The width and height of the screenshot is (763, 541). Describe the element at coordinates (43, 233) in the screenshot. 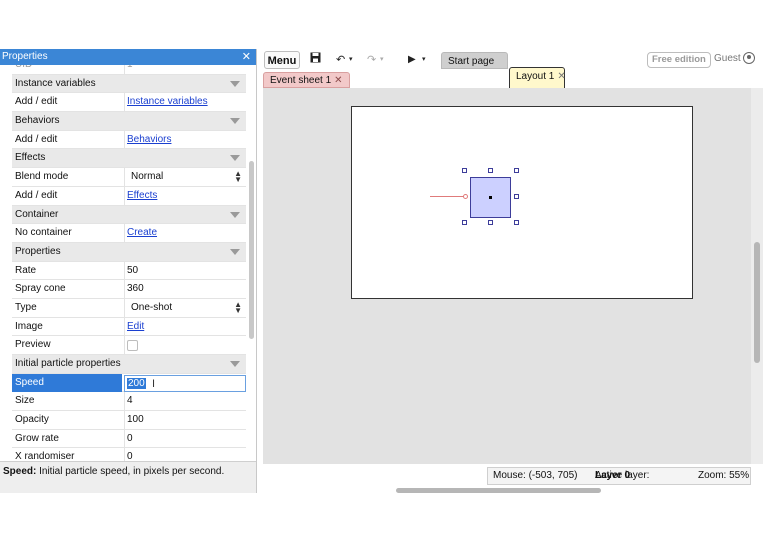

I see `property-label: No container` at that location.